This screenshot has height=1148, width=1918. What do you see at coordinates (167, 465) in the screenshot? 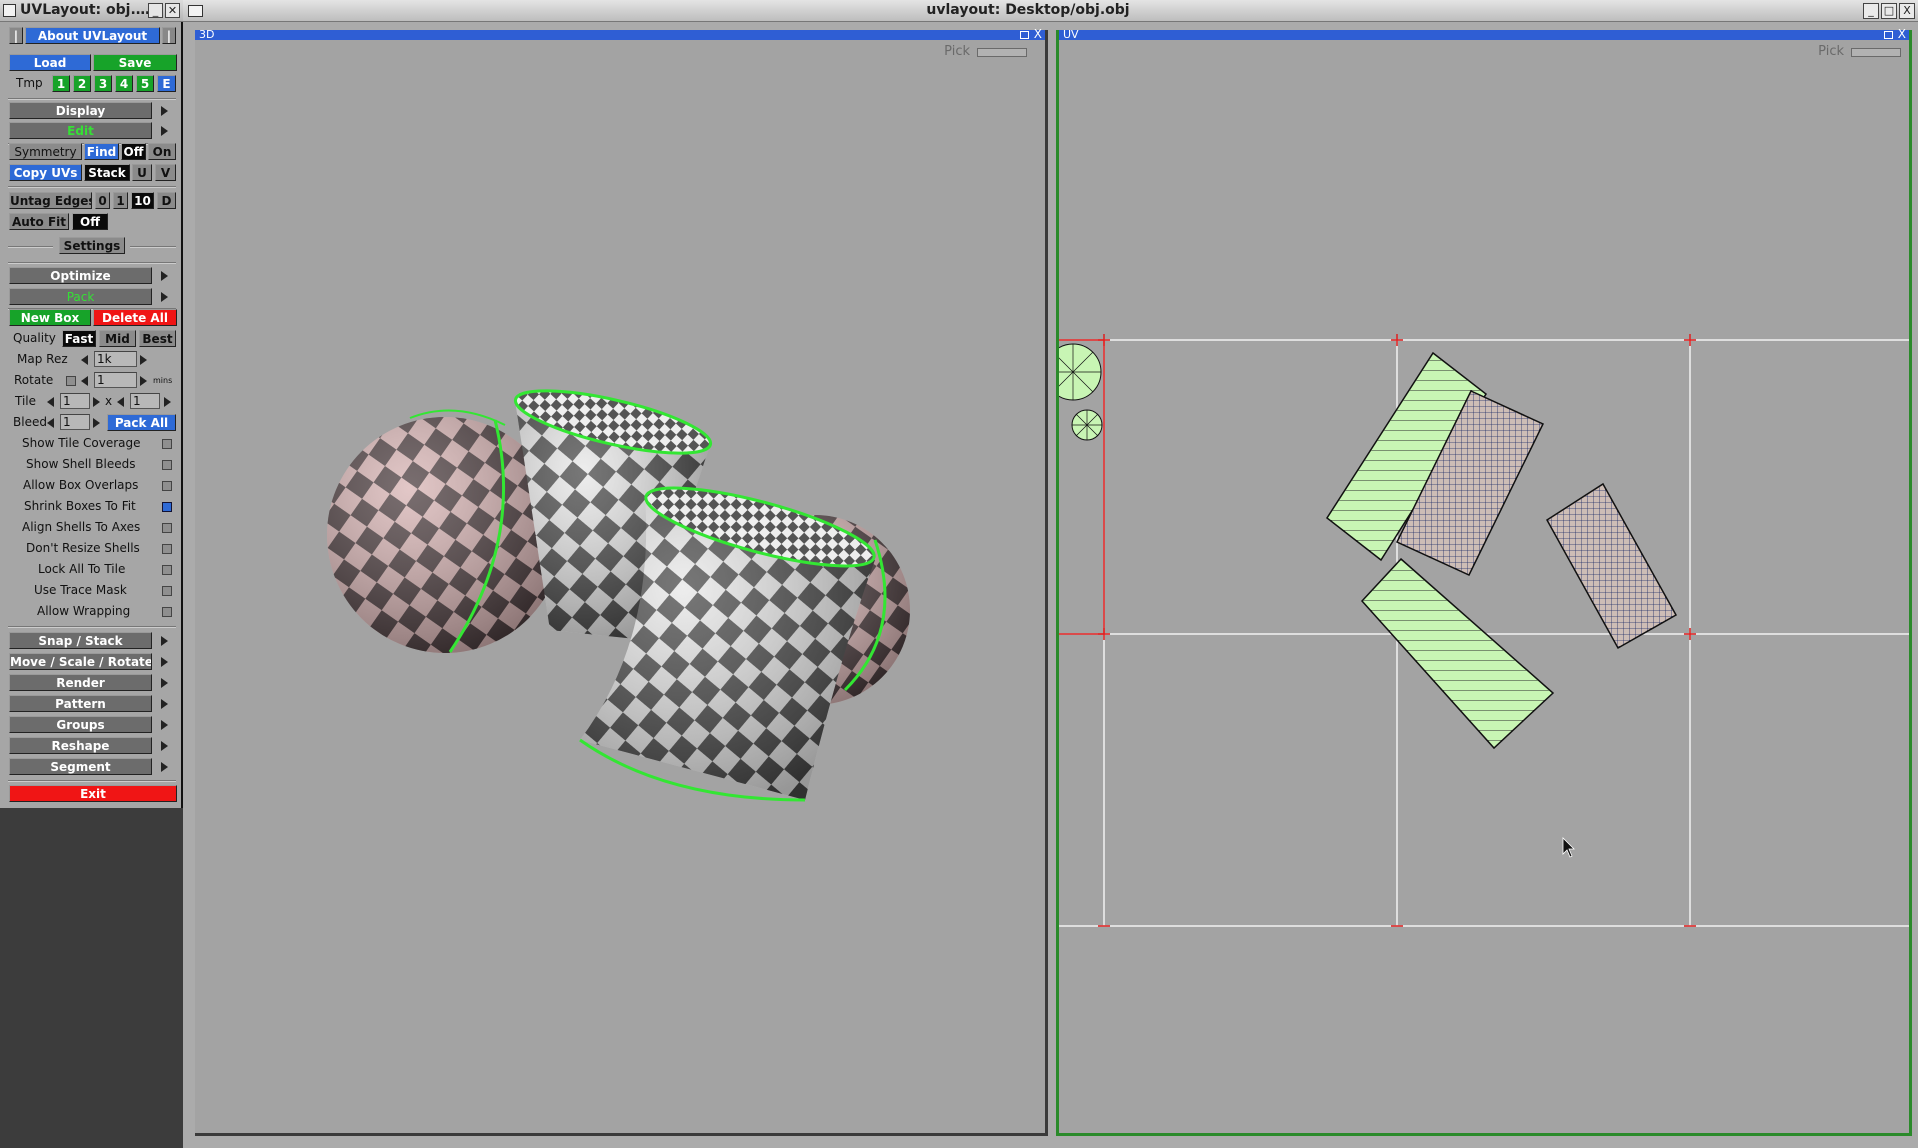
I see `show-shell-bleeds-checkbox` at bounding box center [167, 465].